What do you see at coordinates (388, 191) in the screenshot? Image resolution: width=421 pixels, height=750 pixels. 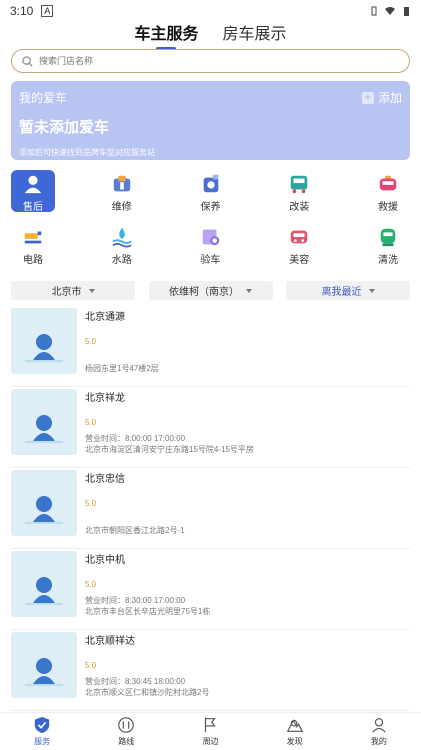 I see `category-rescue: 救援` at bounding box center [388, 191].